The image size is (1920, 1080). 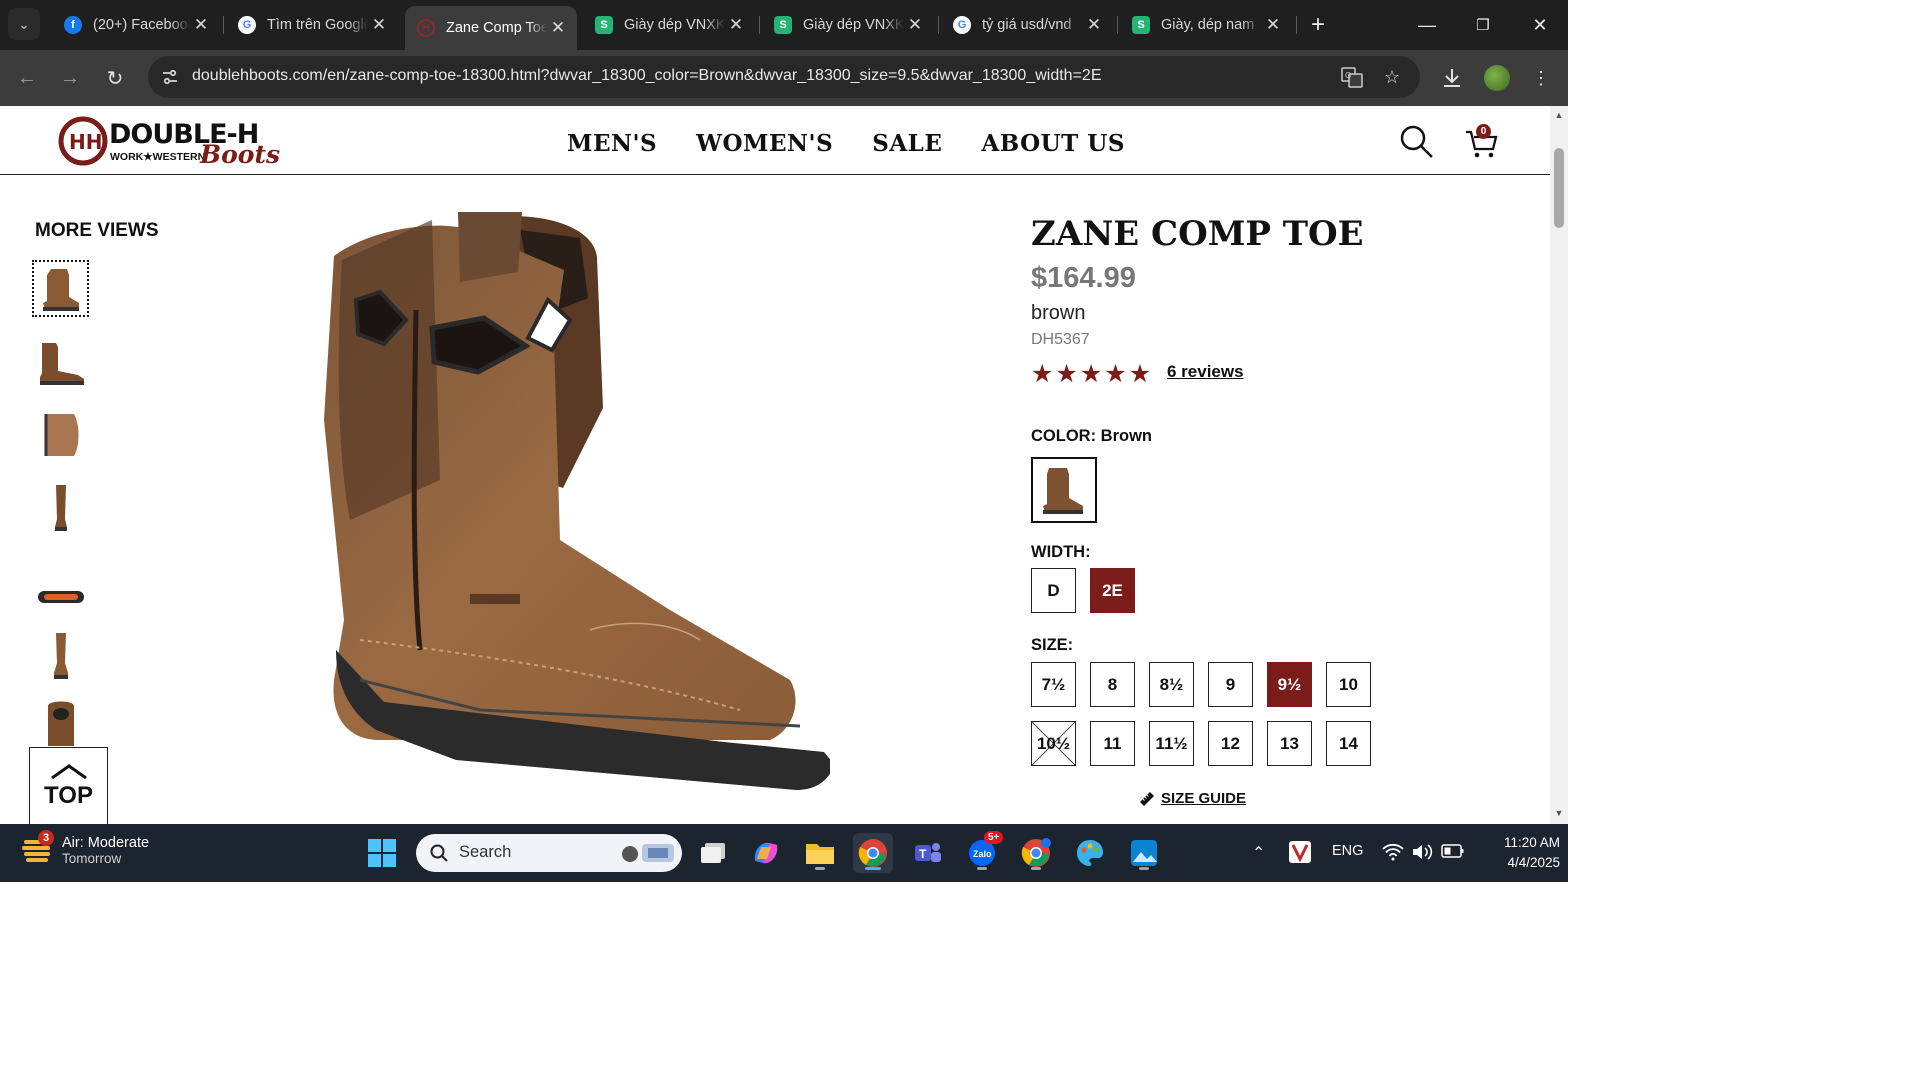 I want to click on back-to-top-button: TOP, so click(x=68, y=785).